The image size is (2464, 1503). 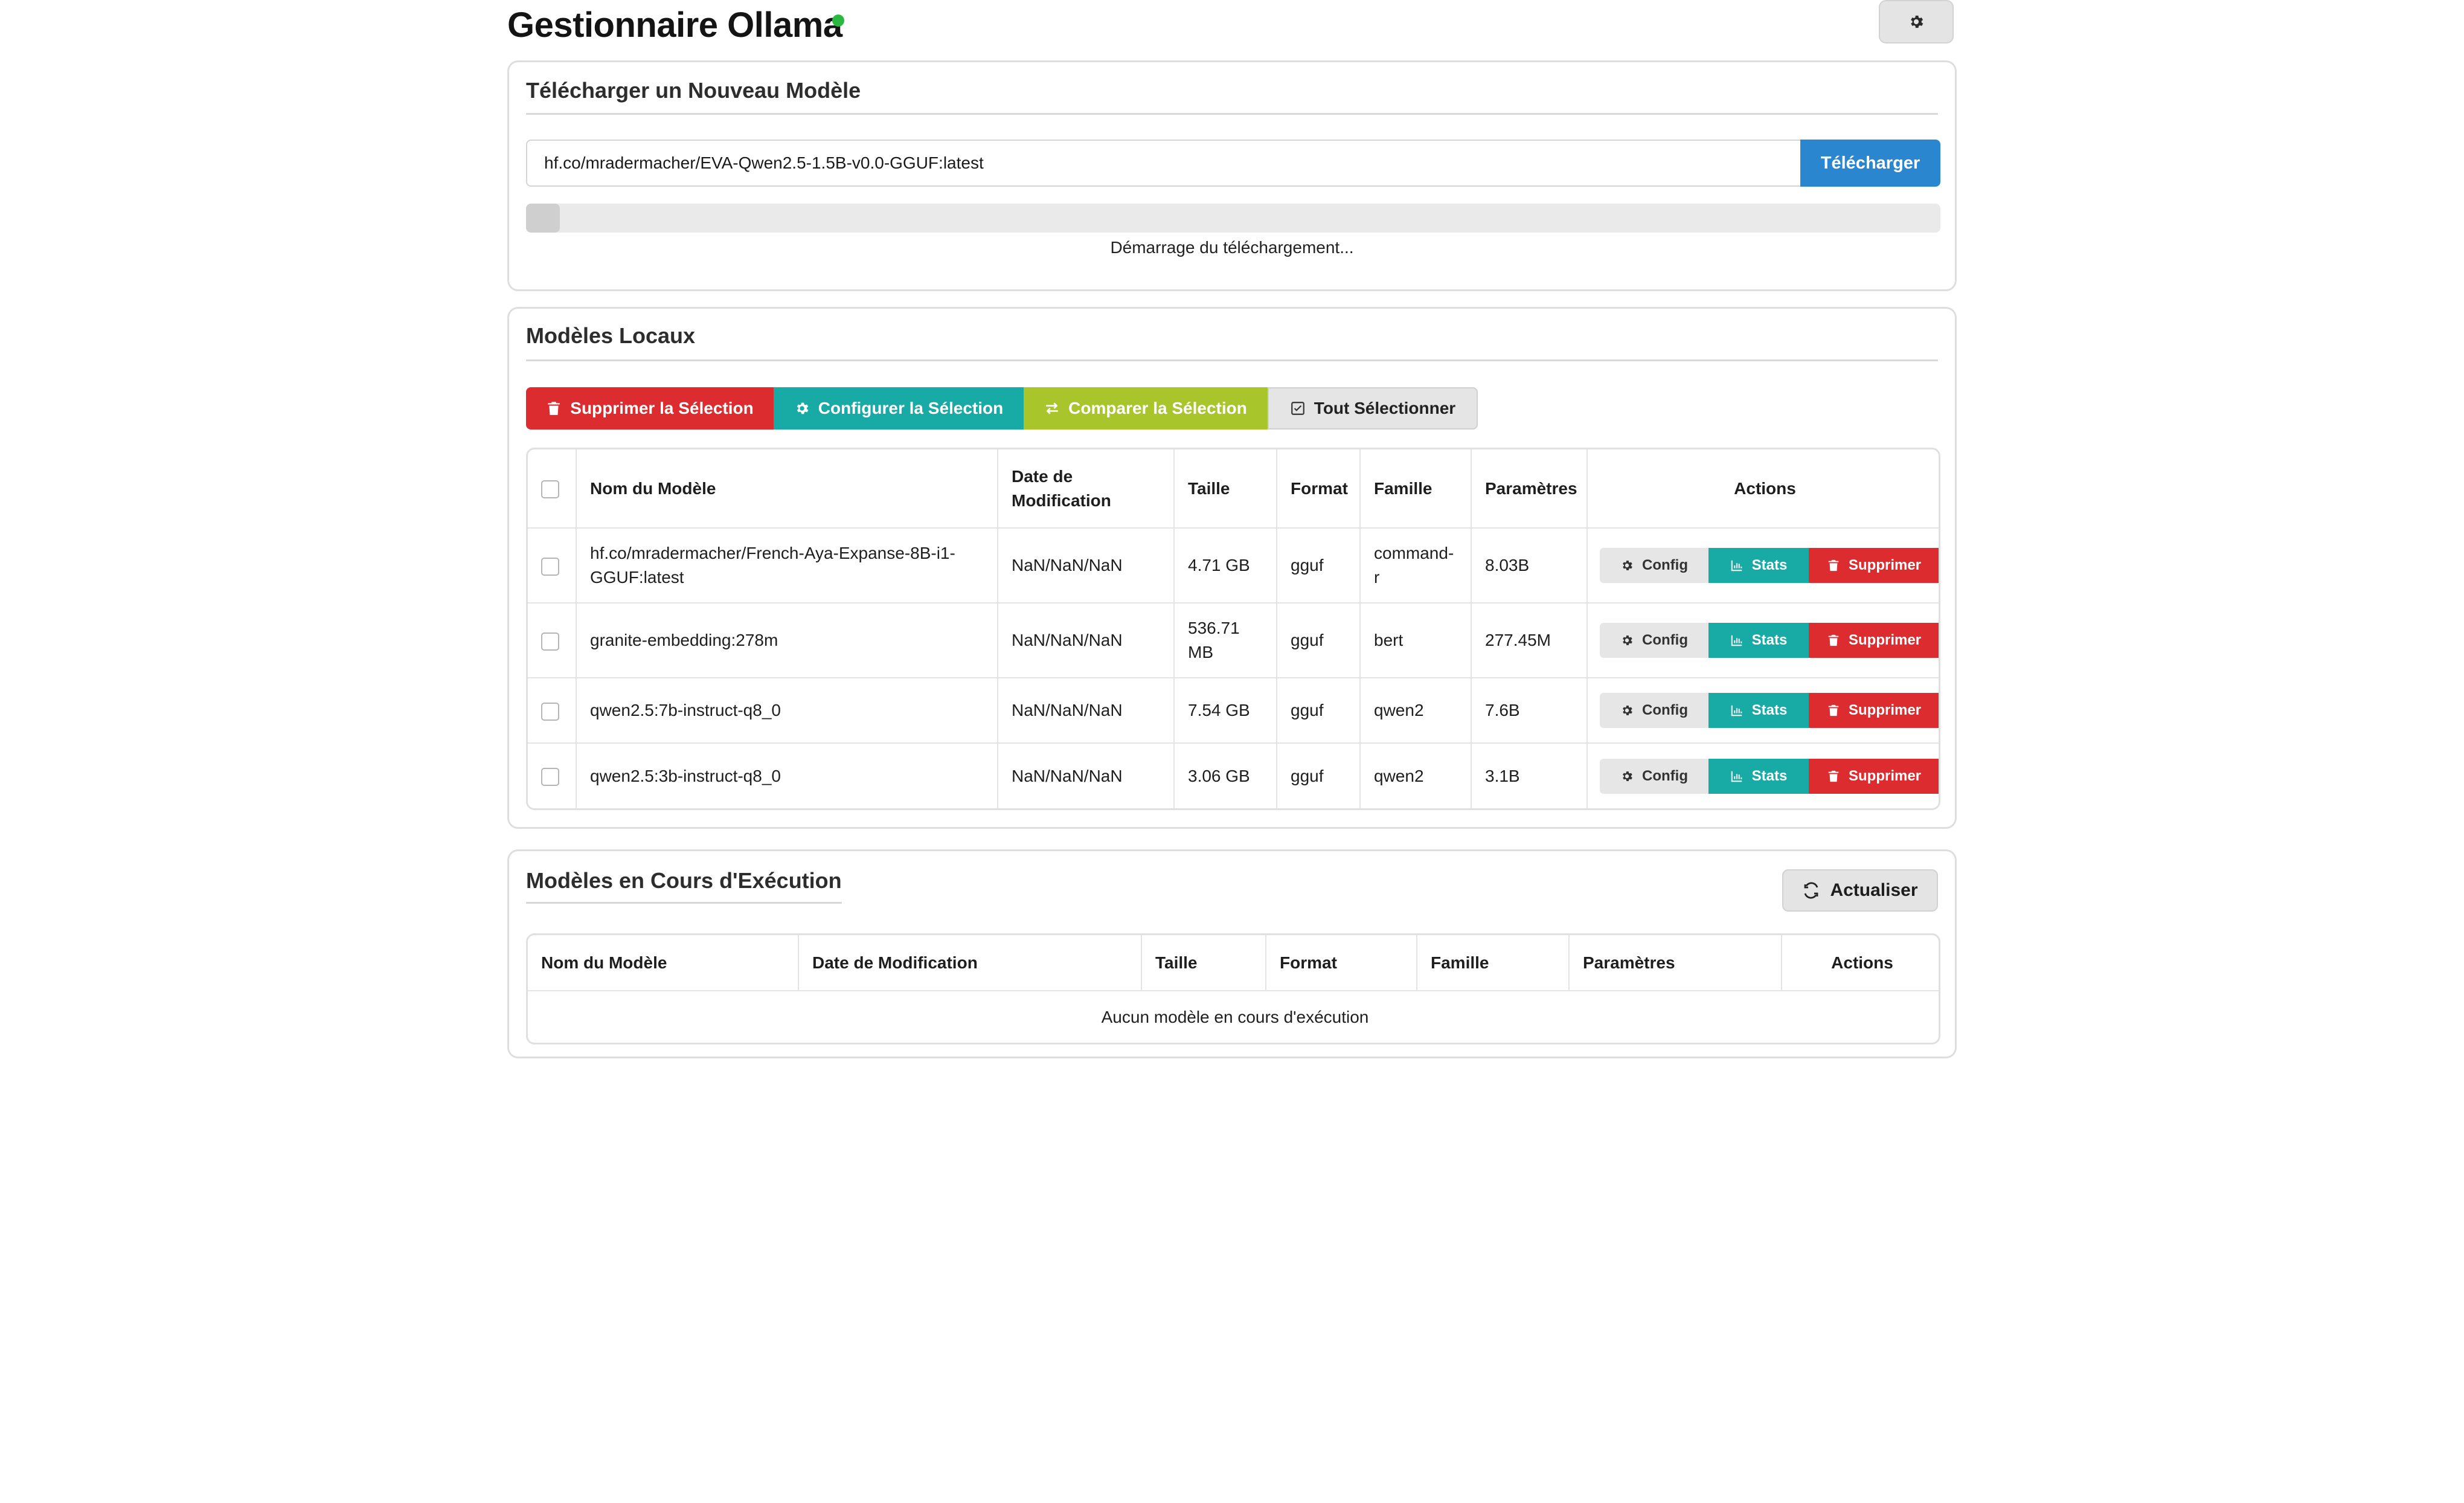 I want to click on params-cell: 3.1B, so click(x=1529, y=775).